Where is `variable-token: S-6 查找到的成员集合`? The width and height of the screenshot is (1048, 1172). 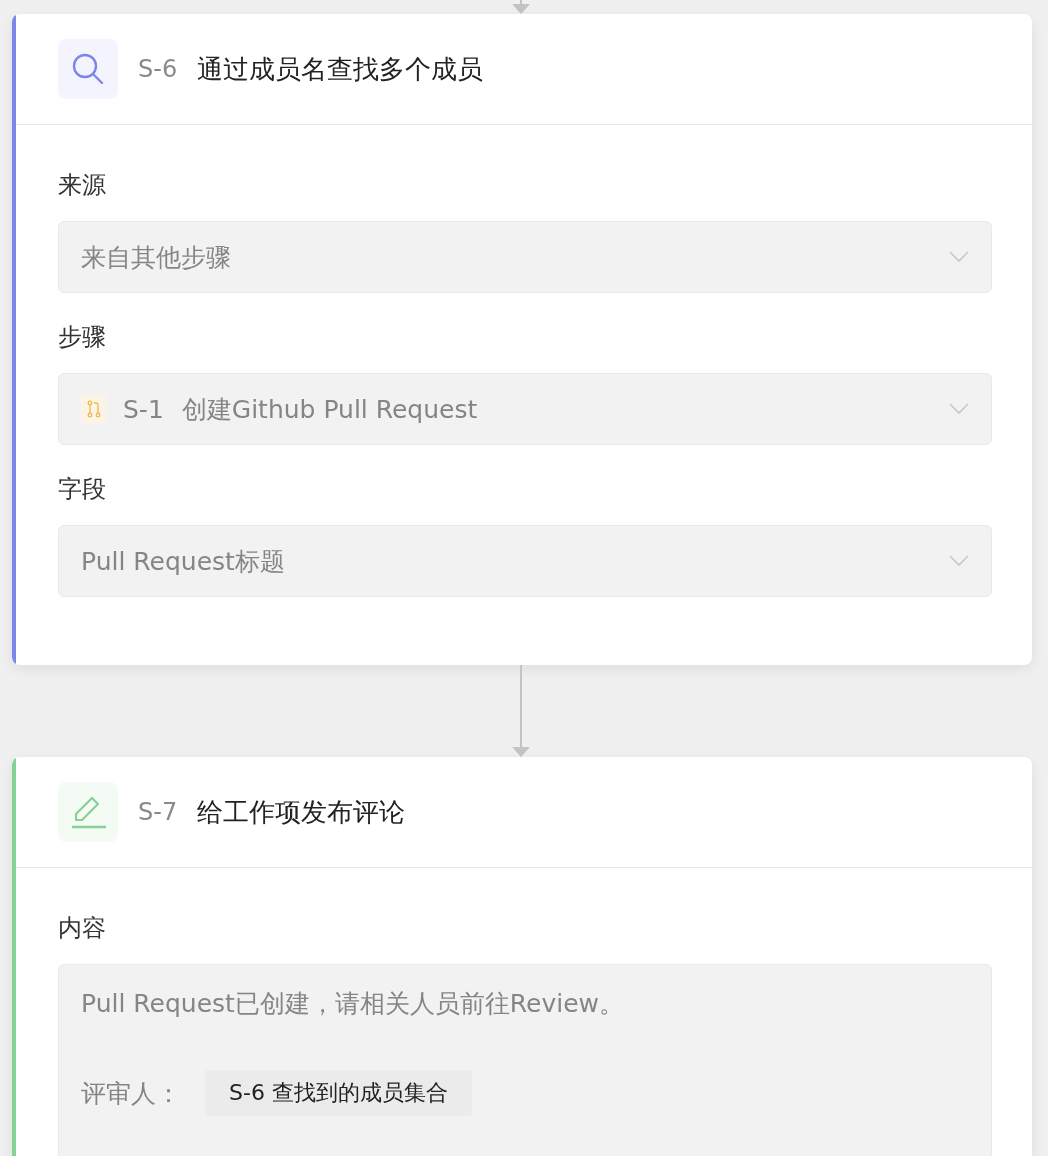
variable-token: S-6 查找到的成员集合 is located at coordinates (338, 1093).